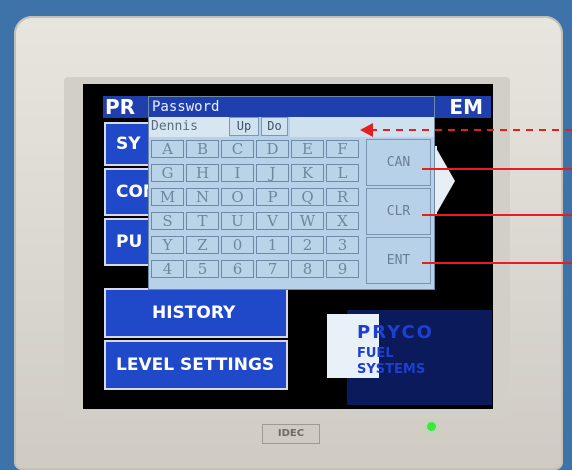 The width and height of the screenshot is (572, 470). Describe the element at coordinates (398, 211) in the screenshot. I see `clear-key: CLR` at that location.